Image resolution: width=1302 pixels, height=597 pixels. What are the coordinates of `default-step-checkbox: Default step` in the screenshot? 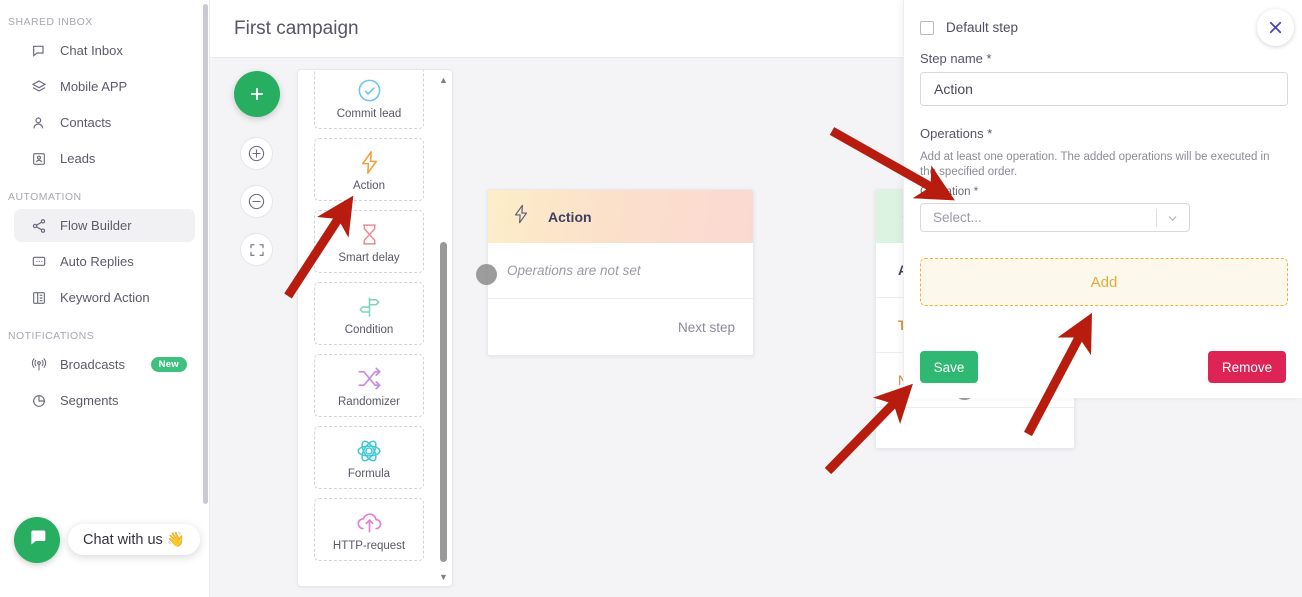 It's located at (969, 27).